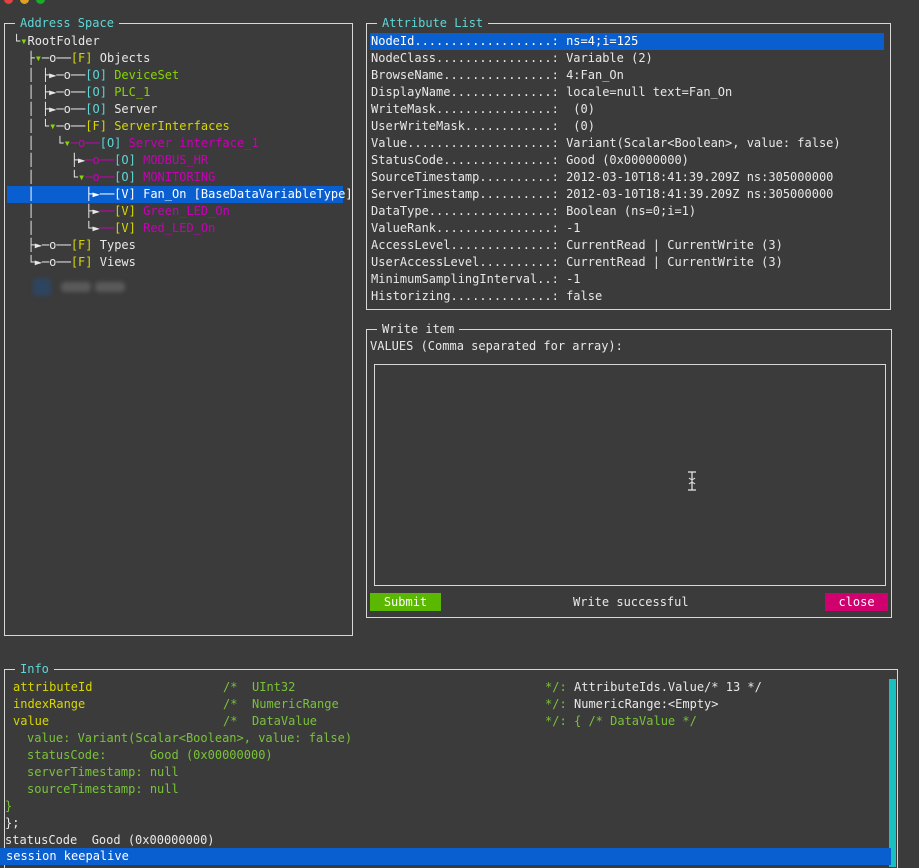 The image size is (919, 868). What do you see at coordinates (180, 194) in the screenshot?
I see `tree-node-fan-on: │ ├►──[V] Fan_On [BaseDataVariableType]` at bounding box center [180, 194].